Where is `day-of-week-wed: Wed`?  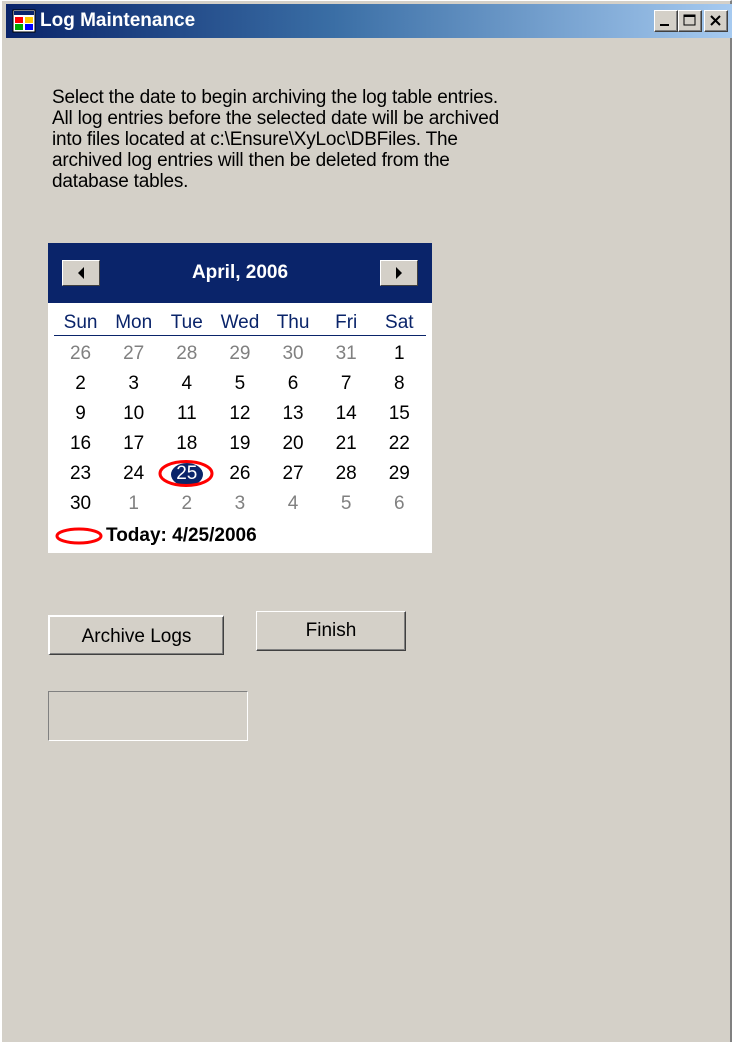 day-of-week-wed: Wed is located at coordinates (240, 322).